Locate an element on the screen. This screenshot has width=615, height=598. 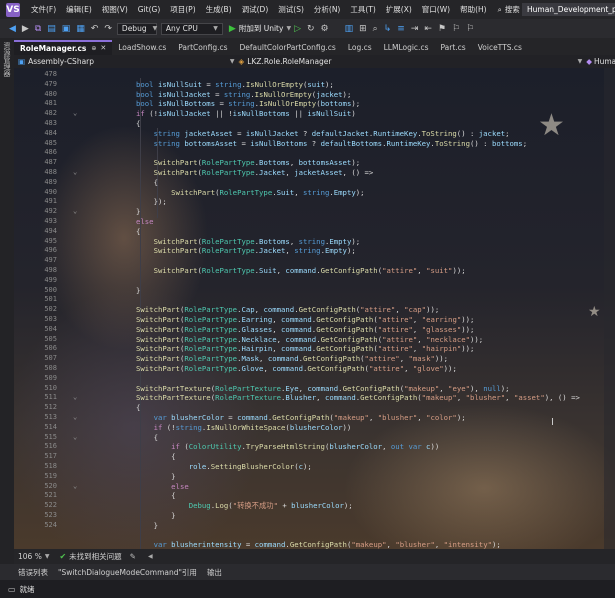
cleanup-icon: ✎ is located at coordinates (133, 556).